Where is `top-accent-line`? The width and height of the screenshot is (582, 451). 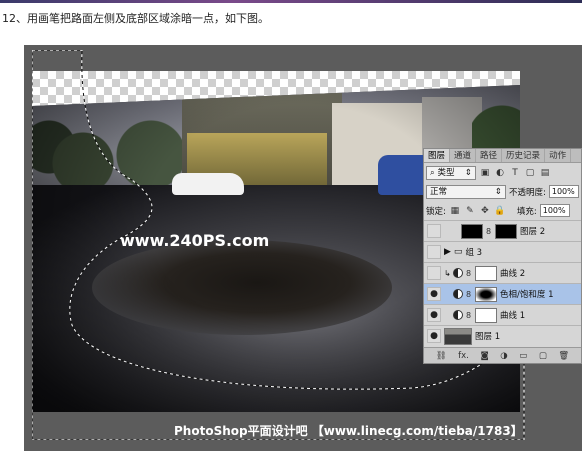 top-accent-line is located at coordinates (291, 1).